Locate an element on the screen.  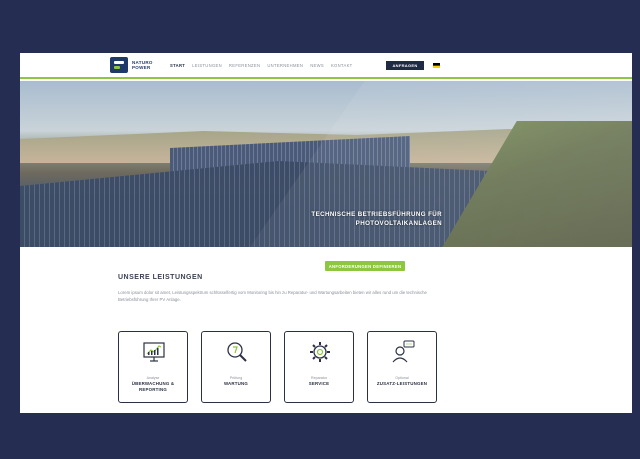
flag-stripe-gold is located at coordinates (436, 67).